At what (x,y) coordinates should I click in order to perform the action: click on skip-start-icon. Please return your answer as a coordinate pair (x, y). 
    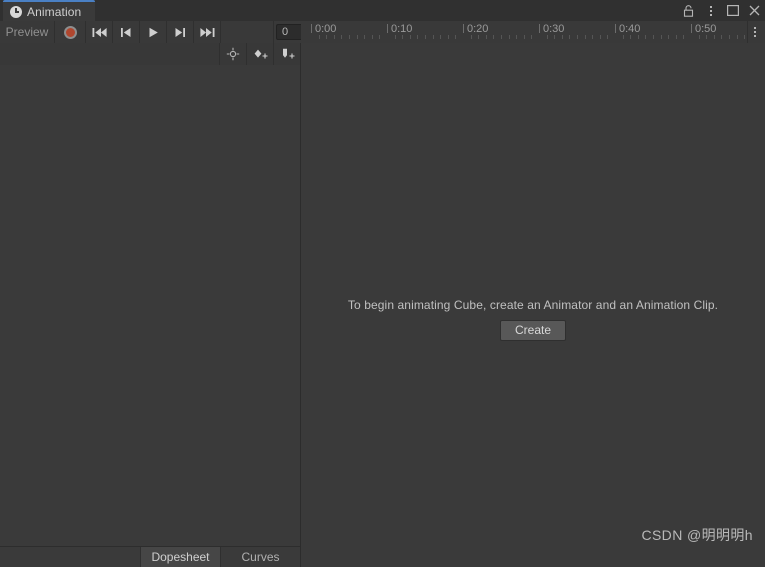
    Looking at the image, I should click on (99, 32).